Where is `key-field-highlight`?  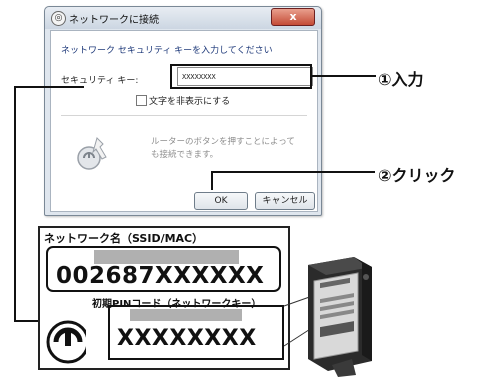
key-field-highlight is located at coordinates (241, 76).